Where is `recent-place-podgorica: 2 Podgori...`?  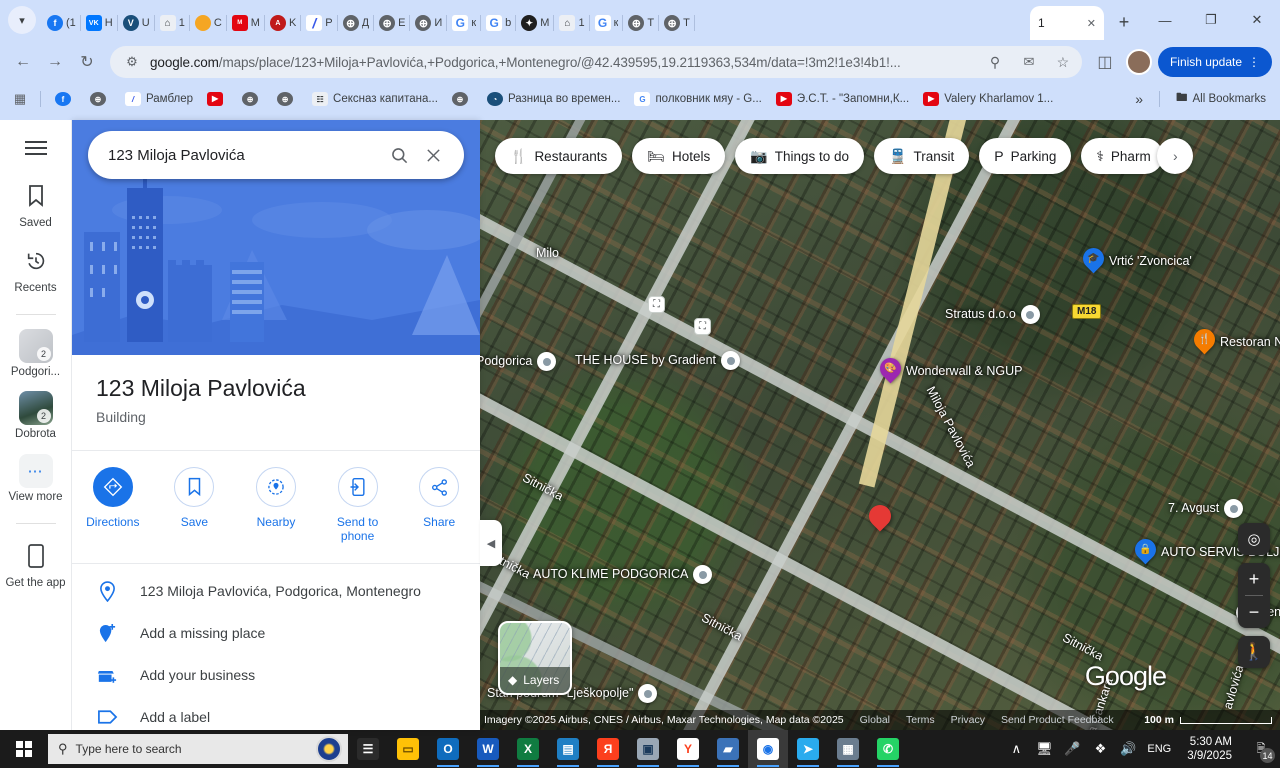
recent-place-podgorica: 2 Podgori... is located at coordinates (36, 354).